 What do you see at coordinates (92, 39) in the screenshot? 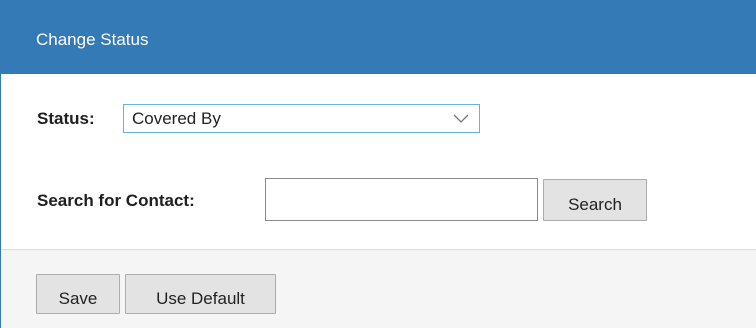
I see `dialog-title: Change Status` at bounding box center [92, 39].